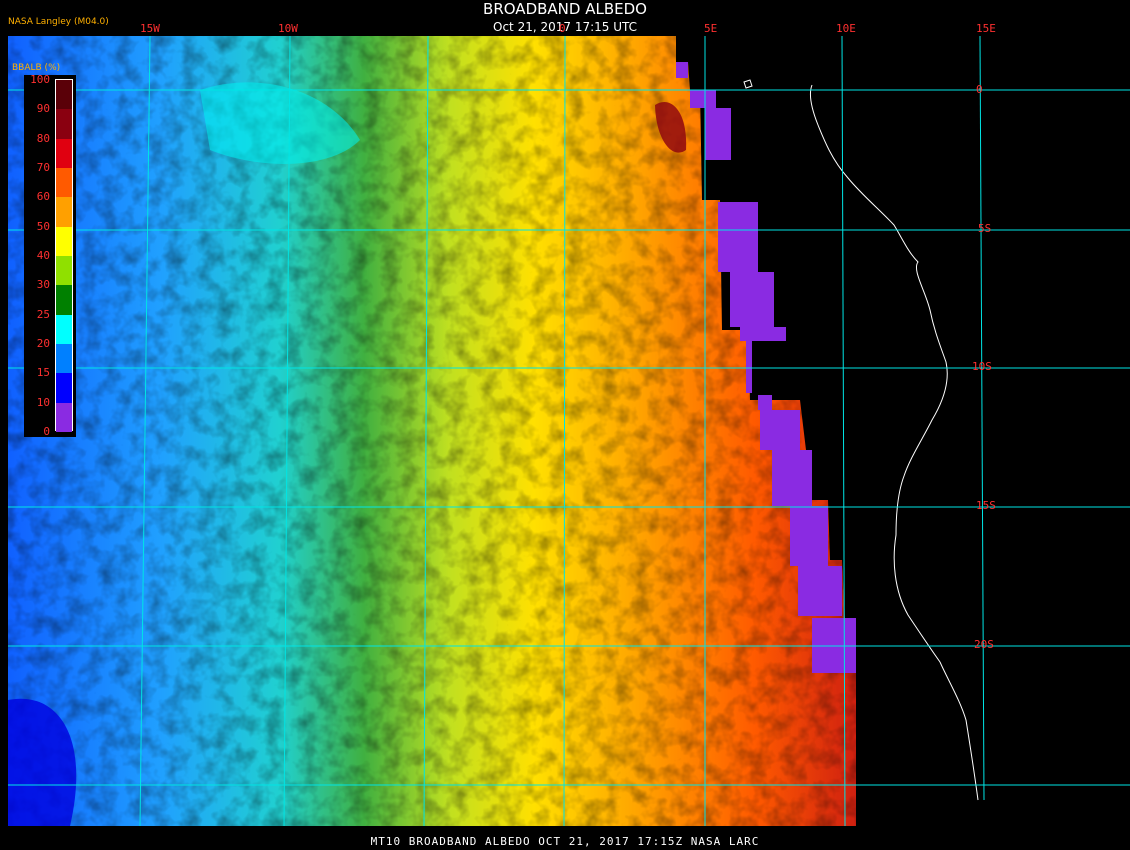  What do you see at coordinates (43, 138) in the screenshot?
I see `legend-tick-label: 80` at bounding box center [43, 138].